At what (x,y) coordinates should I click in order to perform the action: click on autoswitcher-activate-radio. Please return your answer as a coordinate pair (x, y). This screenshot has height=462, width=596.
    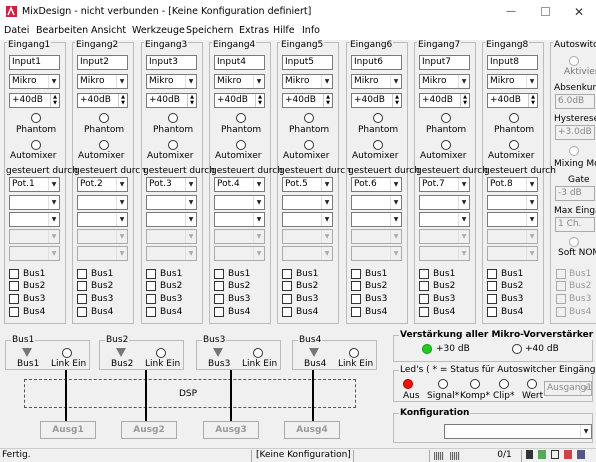
    Looking at the image, I should click on (574, 61).